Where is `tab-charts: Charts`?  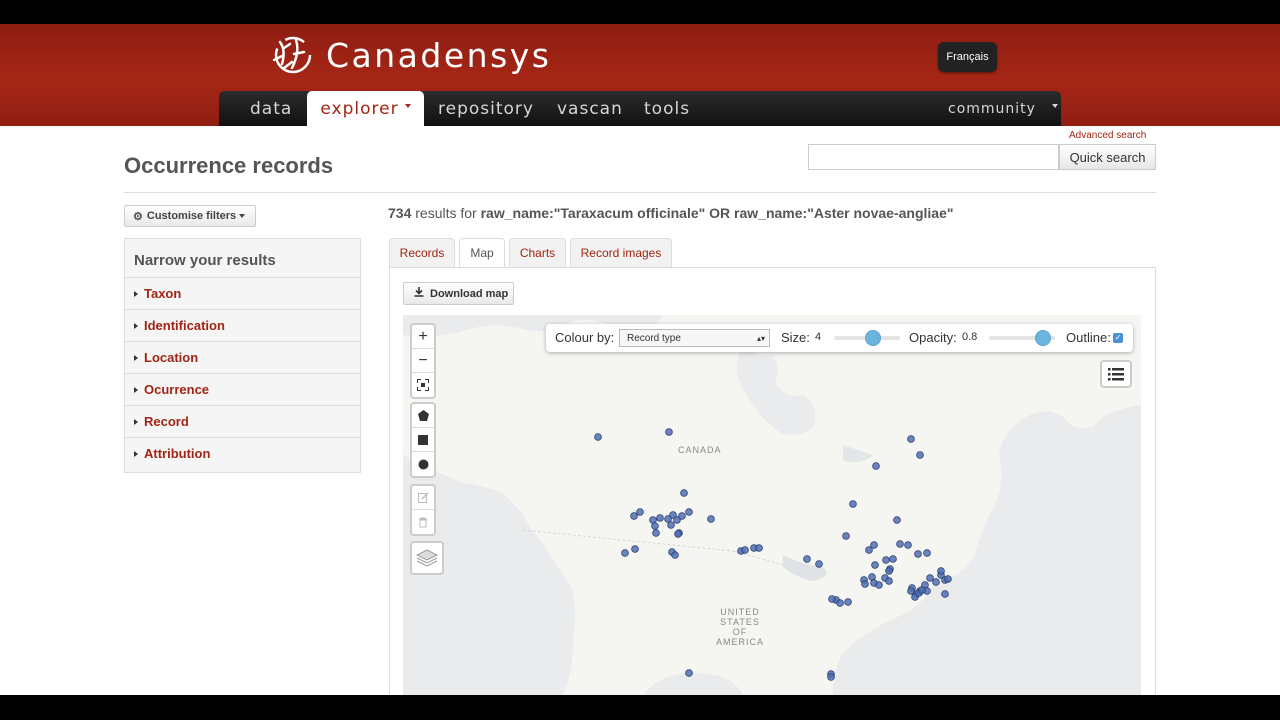
tab-charts: Charts is located at coordinates (537, 252).